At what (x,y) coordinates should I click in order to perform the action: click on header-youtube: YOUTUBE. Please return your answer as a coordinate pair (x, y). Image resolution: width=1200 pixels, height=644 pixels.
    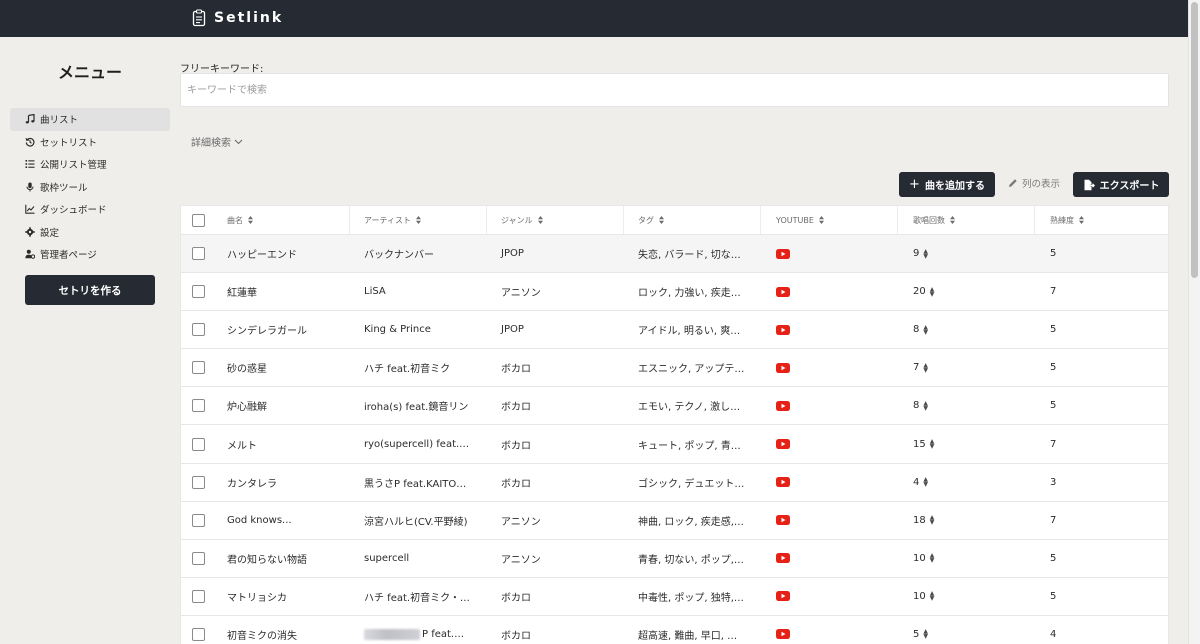
    Looking at the image, I should click on (829, 220).